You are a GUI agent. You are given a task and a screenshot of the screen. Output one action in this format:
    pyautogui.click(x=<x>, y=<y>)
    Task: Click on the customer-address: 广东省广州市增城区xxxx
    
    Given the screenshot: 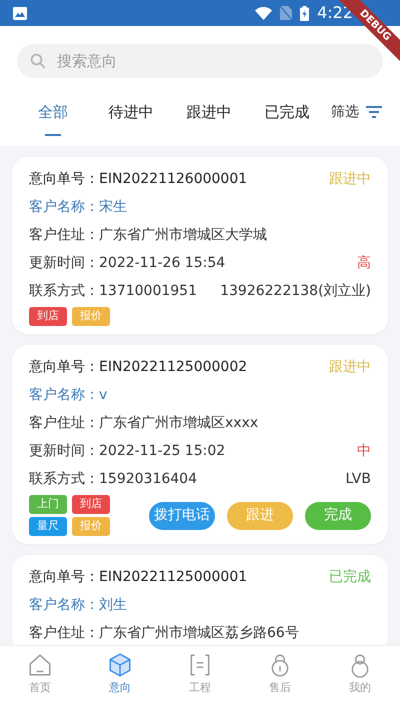 What is the action you would take?
    pyautogui.click(x=178, y=423)
    